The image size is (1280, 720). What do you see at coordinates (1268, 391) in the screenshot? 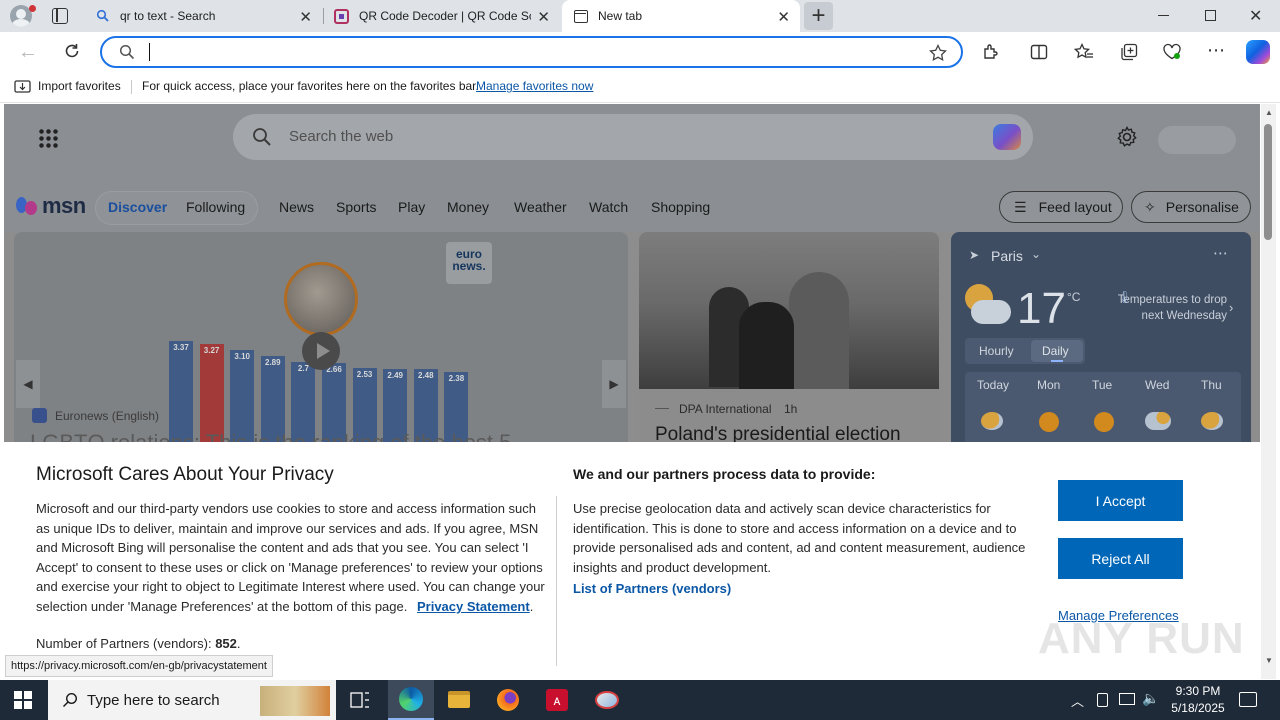
I see `page-scrollbar: ▲ ▼` at bounding box center [1268, 391].